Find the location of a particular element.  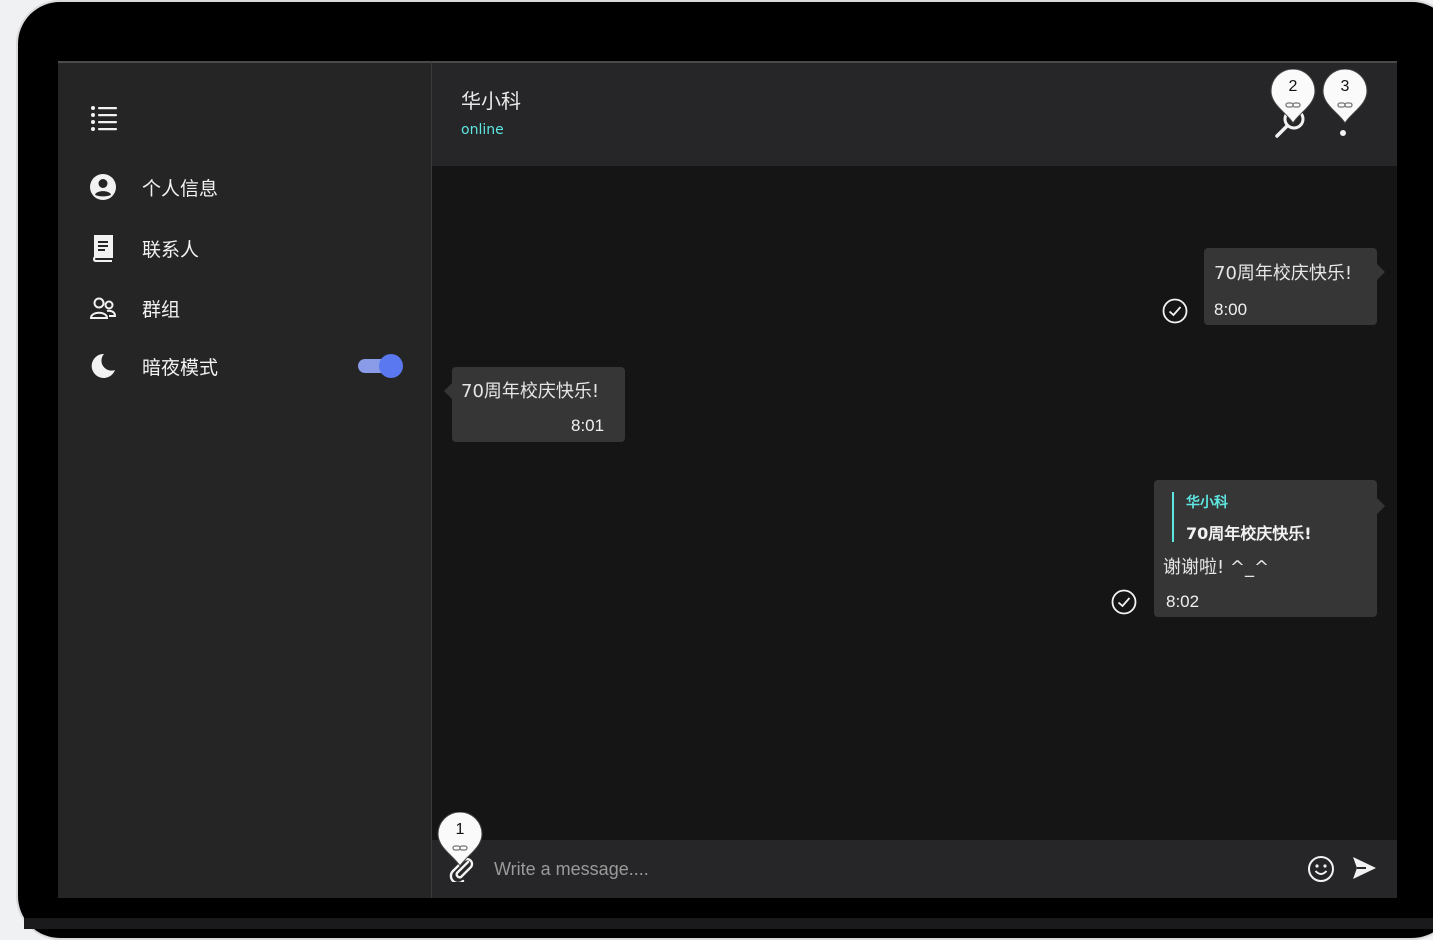

contact-status: online is located at coordinates (482, 130).